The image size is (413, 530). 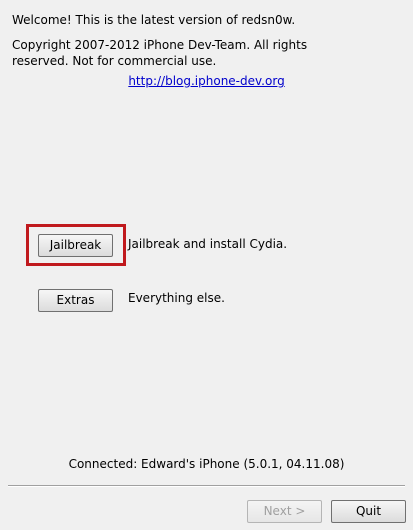 I want to click on jailbreak-button: Jailbreak, so click(x=75, y=245).